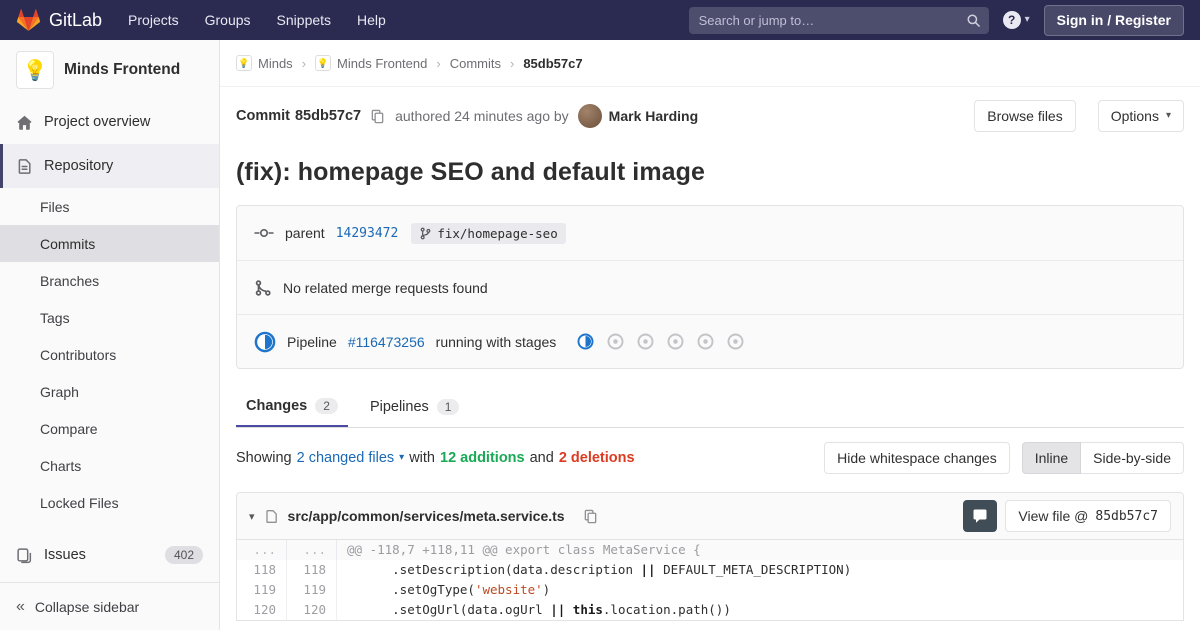  Describe the element at coordinates (488, 233) in the screenshot. I see `branch-ref-tag: fix/homepage-seo` at that location.